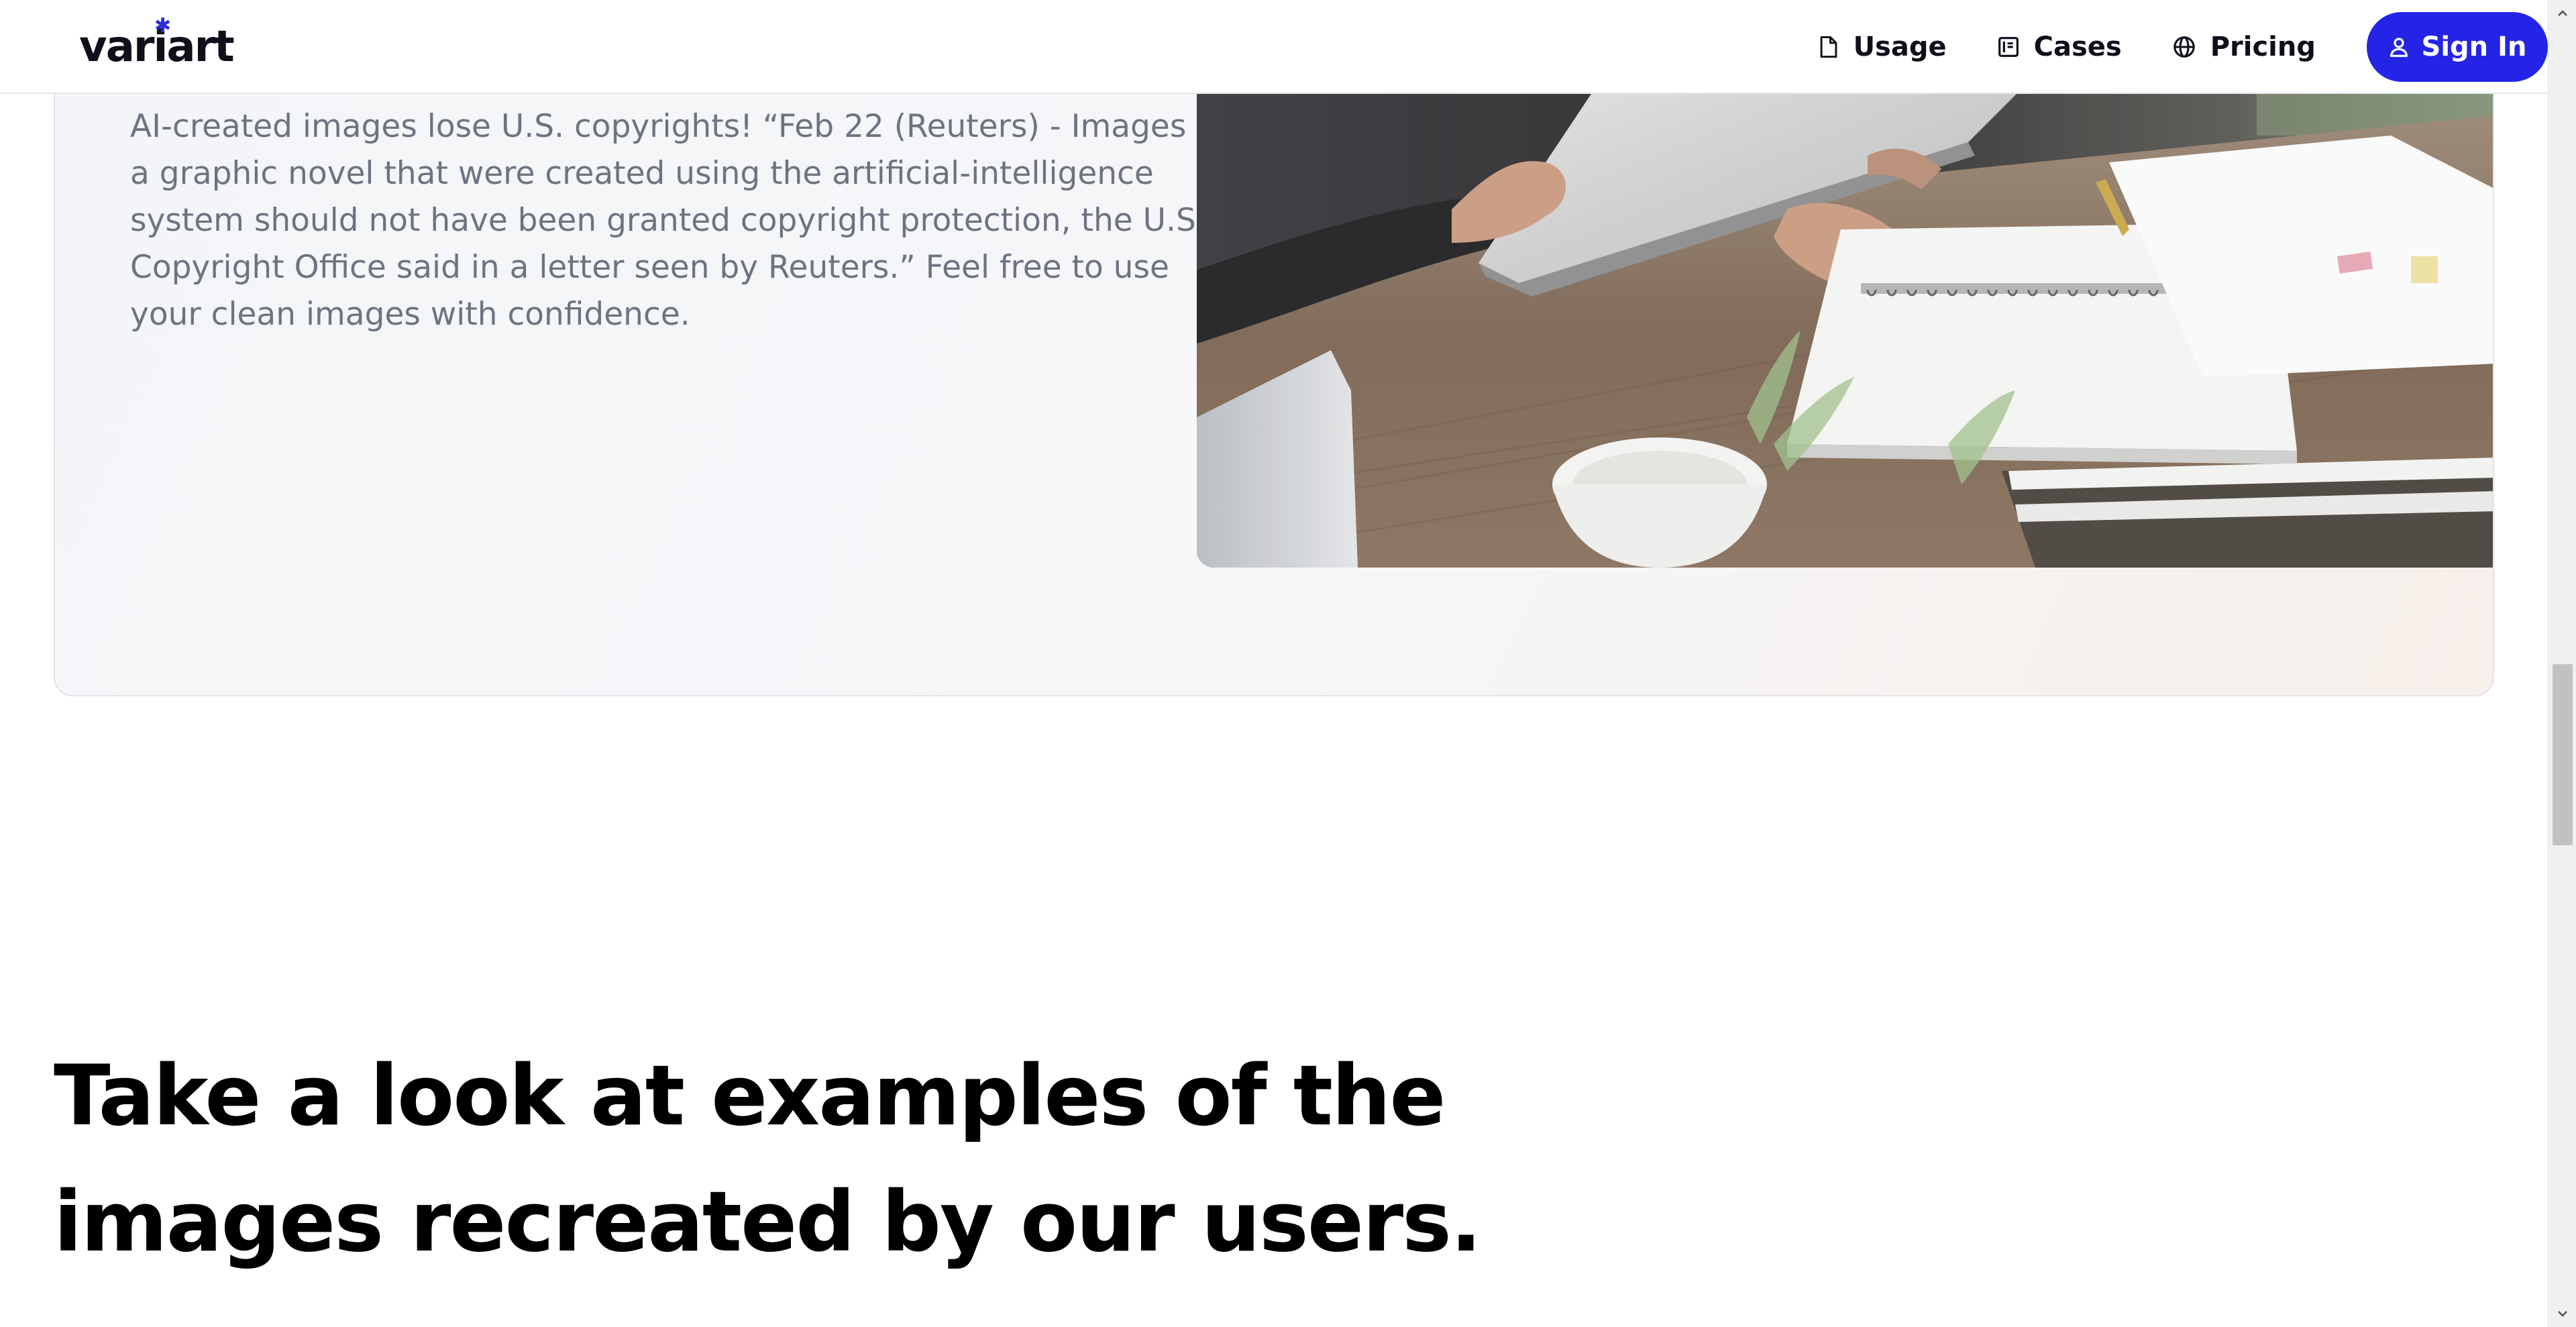 This screenshot has width=2576, height=1327. I want to click on nav-item-cases: Cases, so click(2059, 47).